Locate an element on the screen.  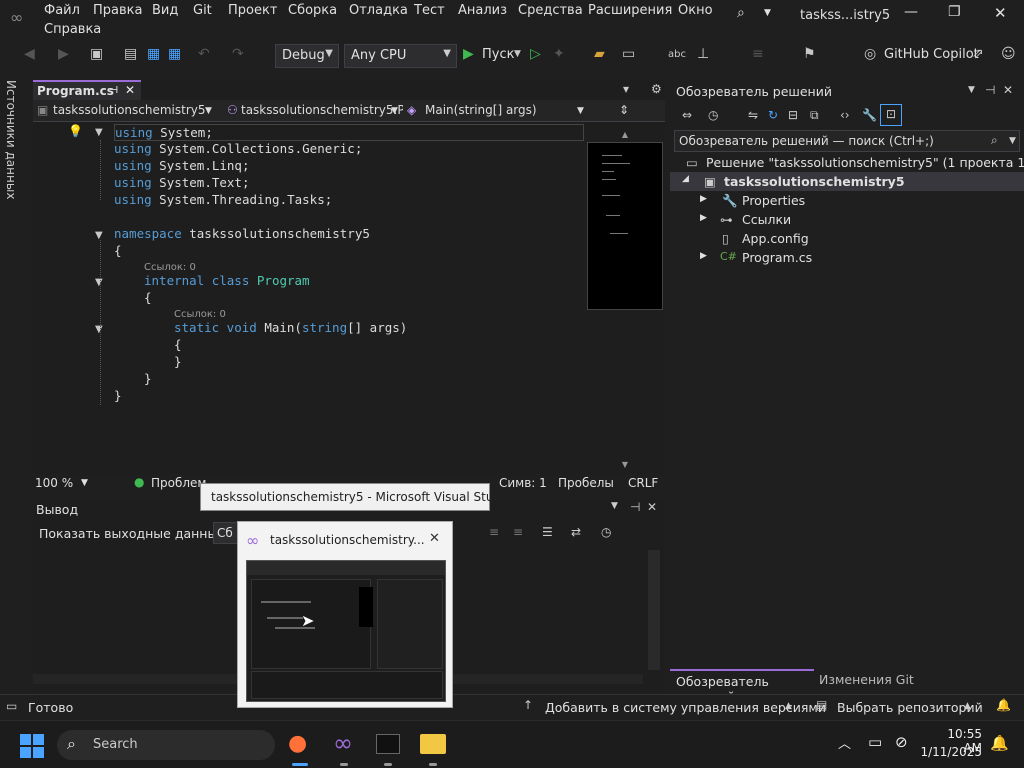
menu-tools: Средства is located at coordinates (550, 10).